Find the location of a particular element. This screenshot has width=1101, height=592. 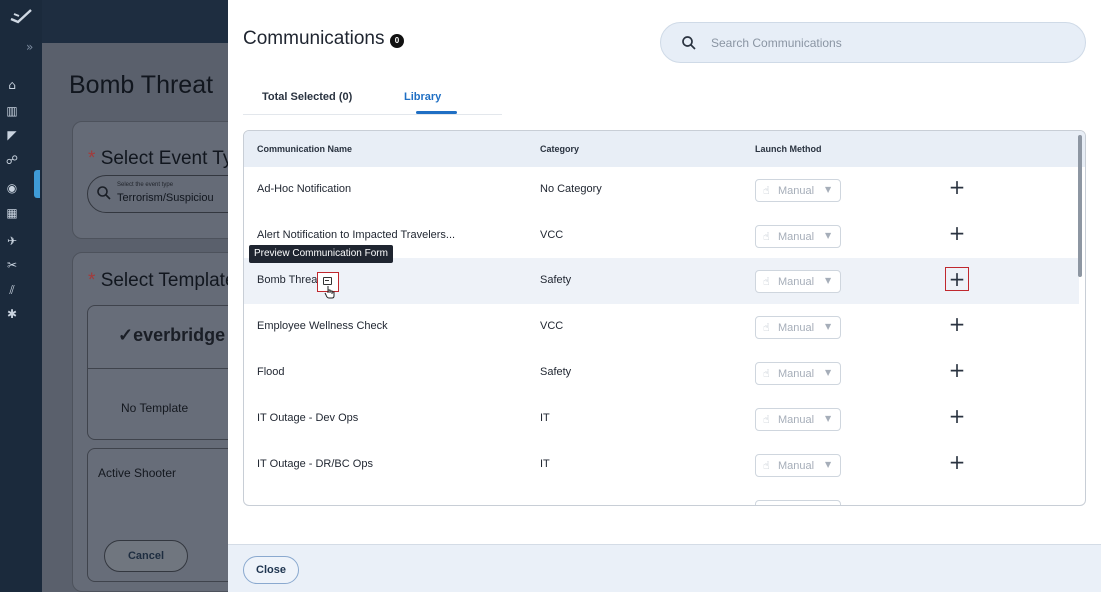

tab-total-selected: Total Selected (0) is located at coordinates (307, 97).